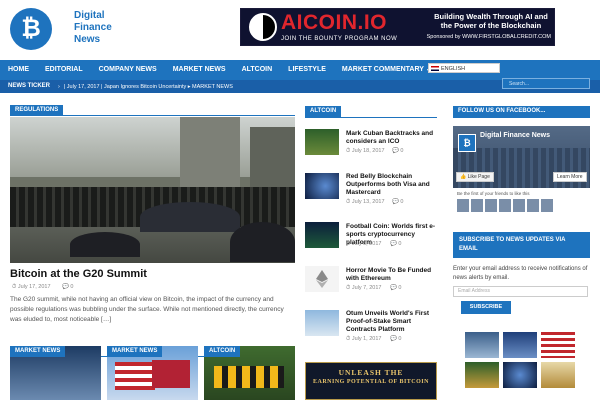 This screenshot has height=400, width=600. Describe the element at coordinates (453, 69) in the screenshot. I see `language-label: ENGLISH` at that location.